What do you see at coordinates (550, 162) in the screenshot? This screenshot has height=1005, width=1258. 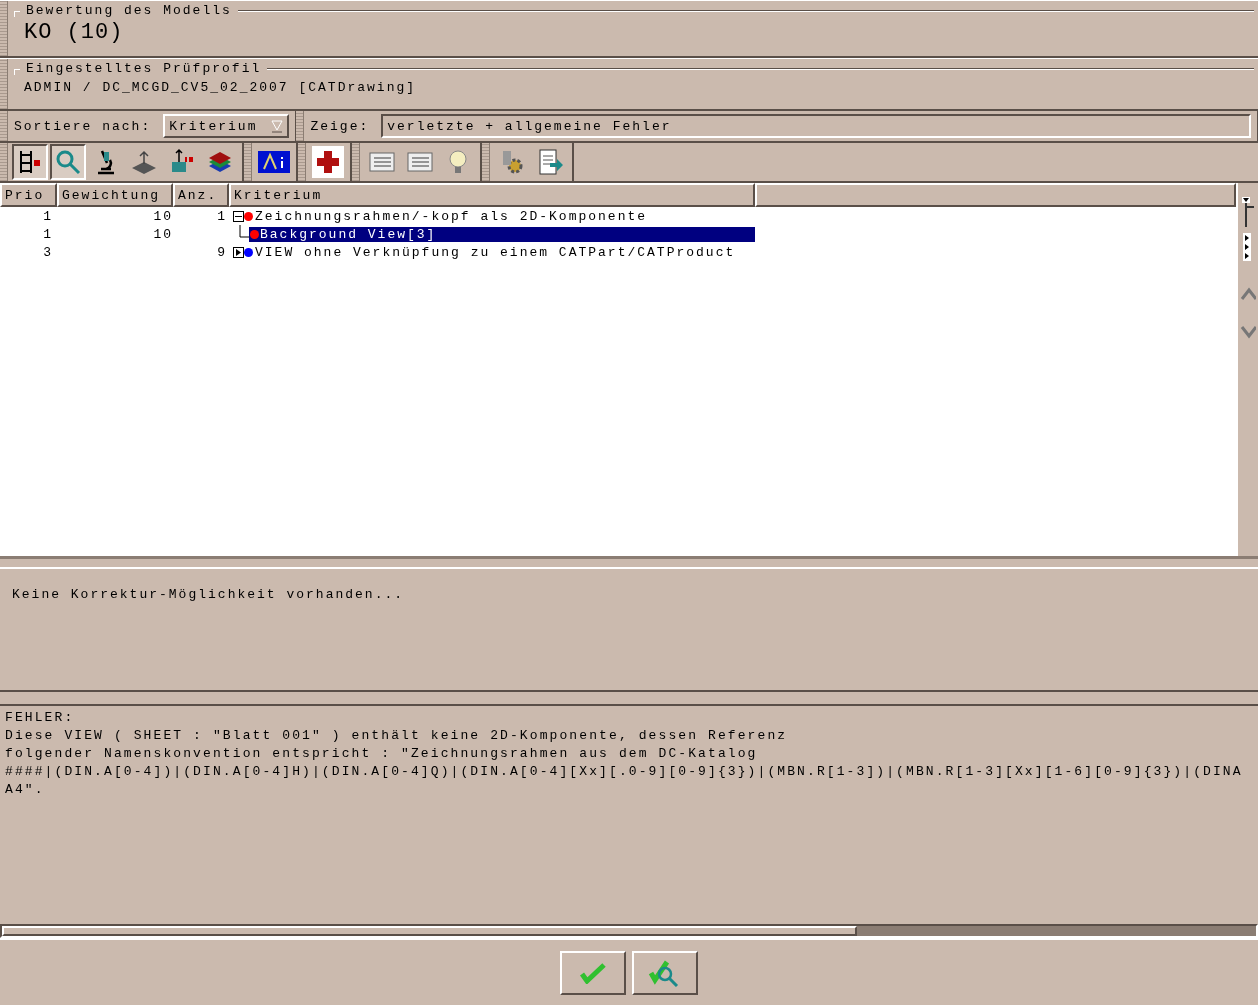 I see `export-icon` at bounding box center [550, 162].